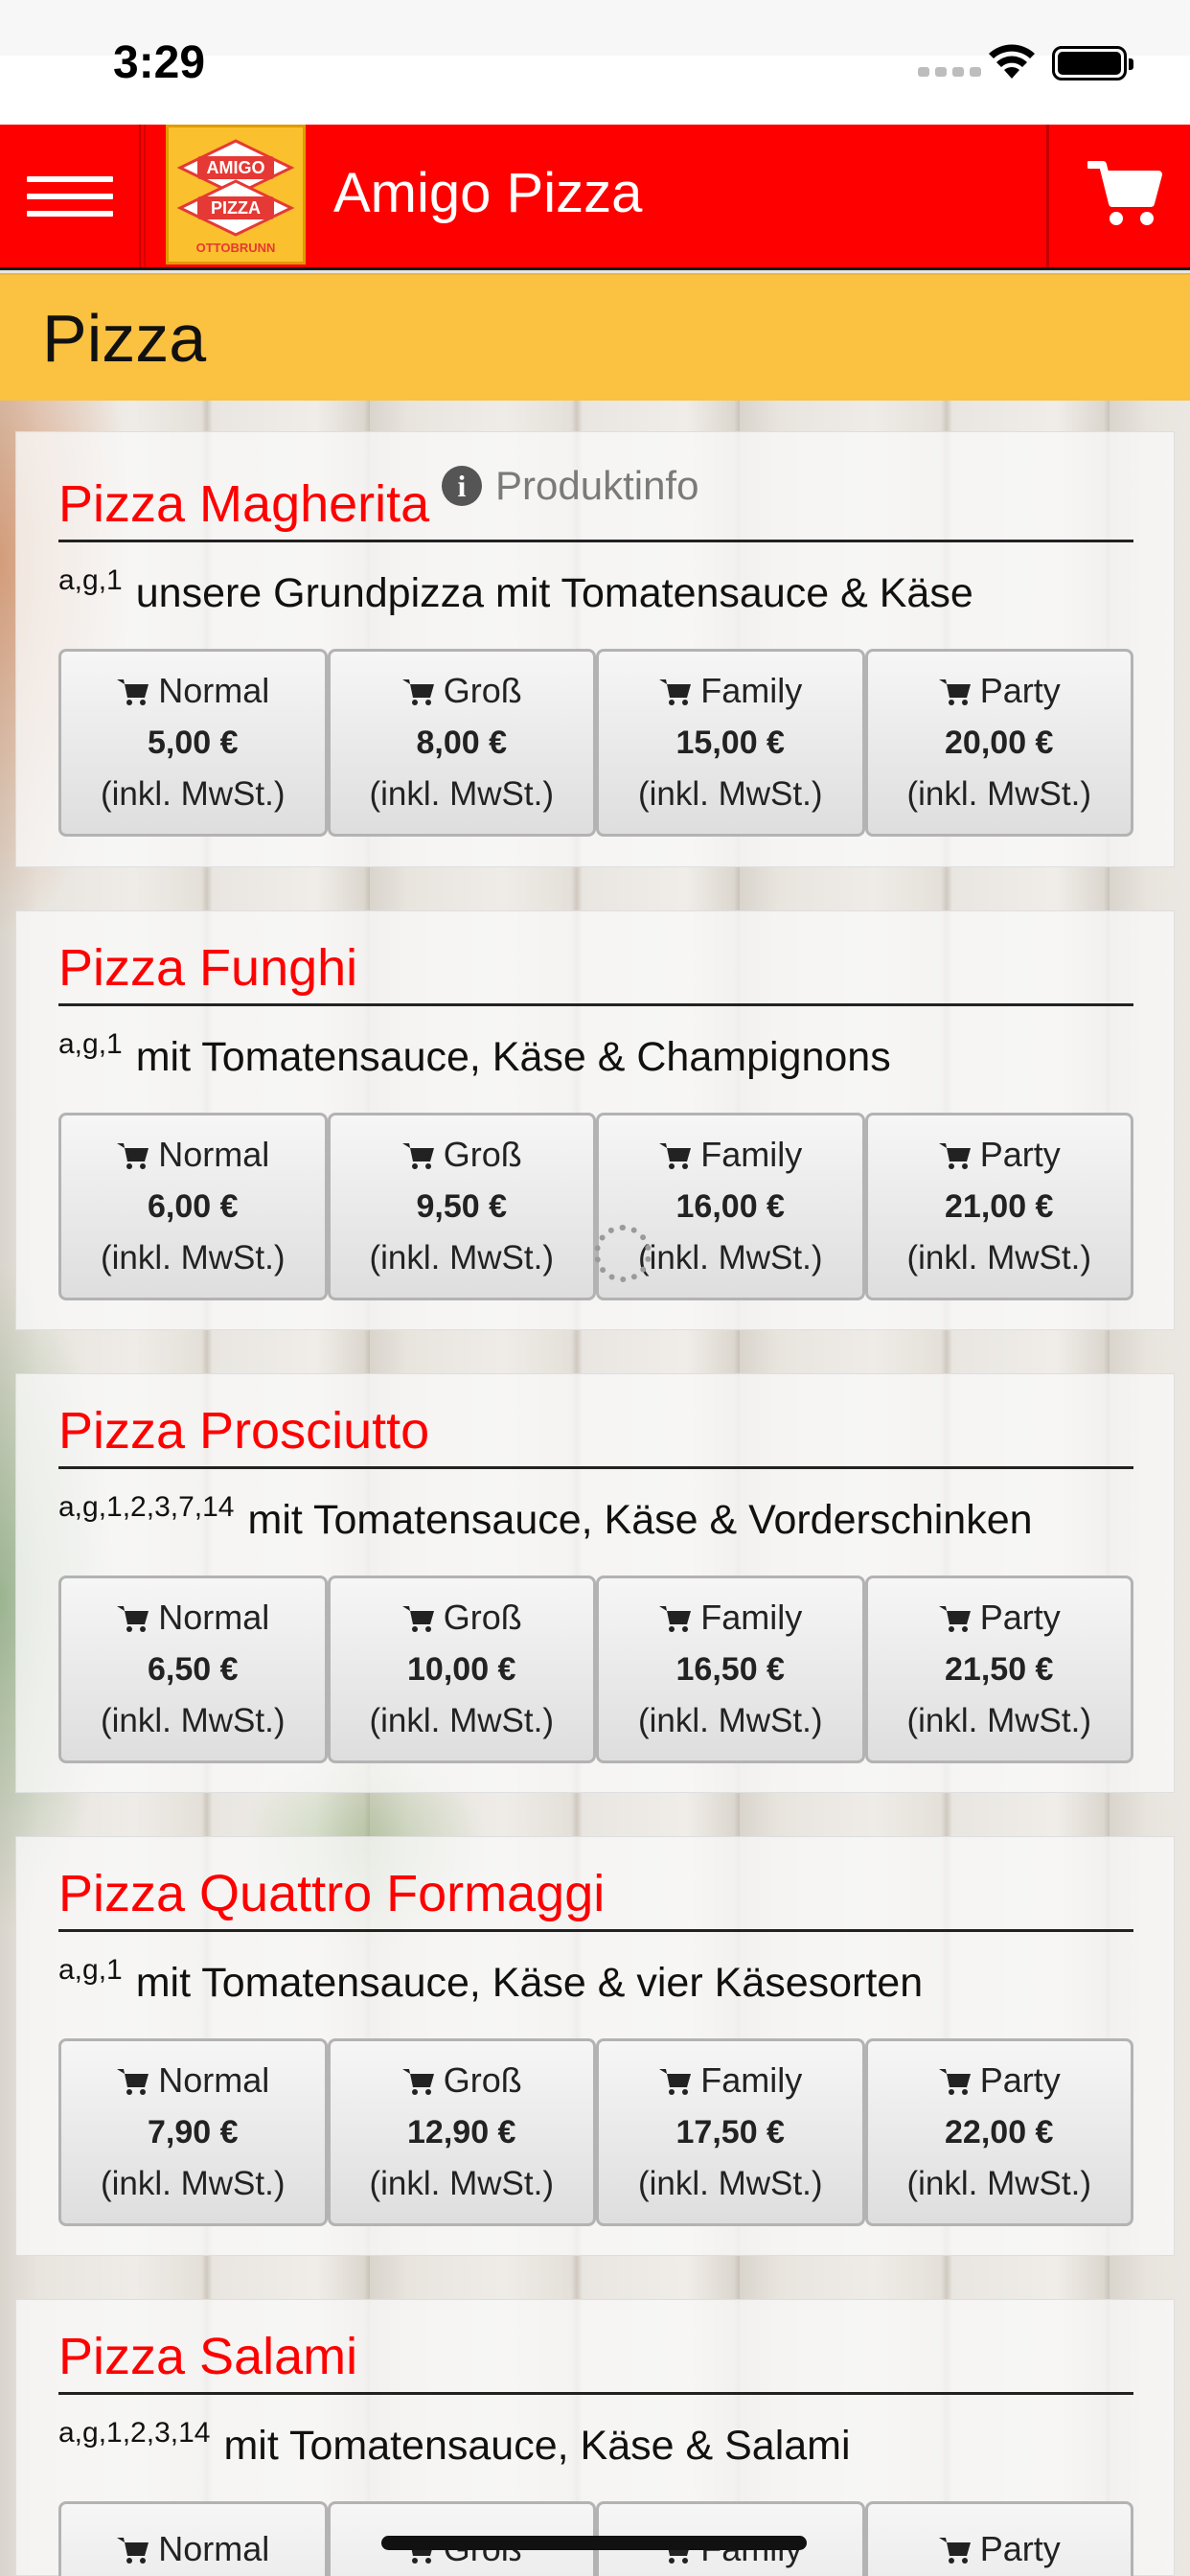 This screenshot has width=1190, height=2576. I want to click on add-to-cart-button: Party, so click(999, 2538).